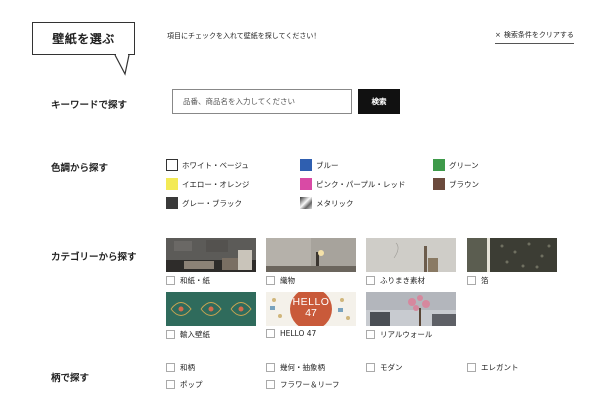 The image size is (608, 410). I want to click on color-option-label: ブルー, so click(327, 165).